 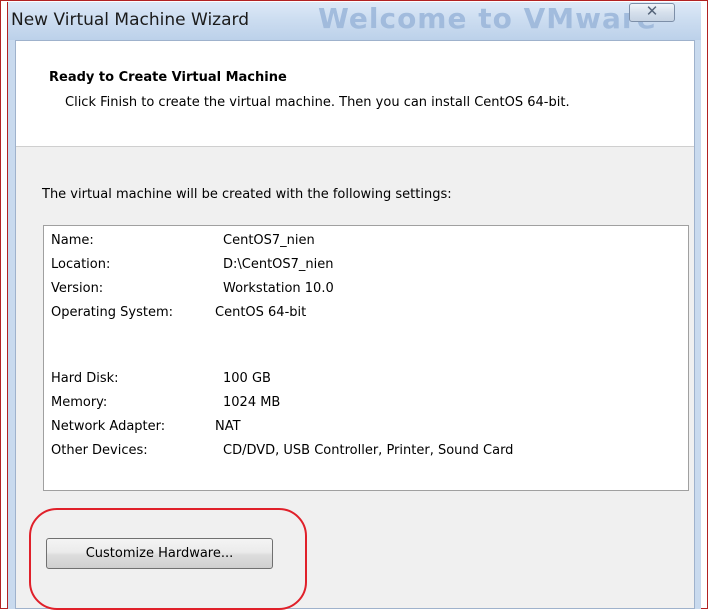 I want to click on close-icon: ✕, so click(x=652, y=11).